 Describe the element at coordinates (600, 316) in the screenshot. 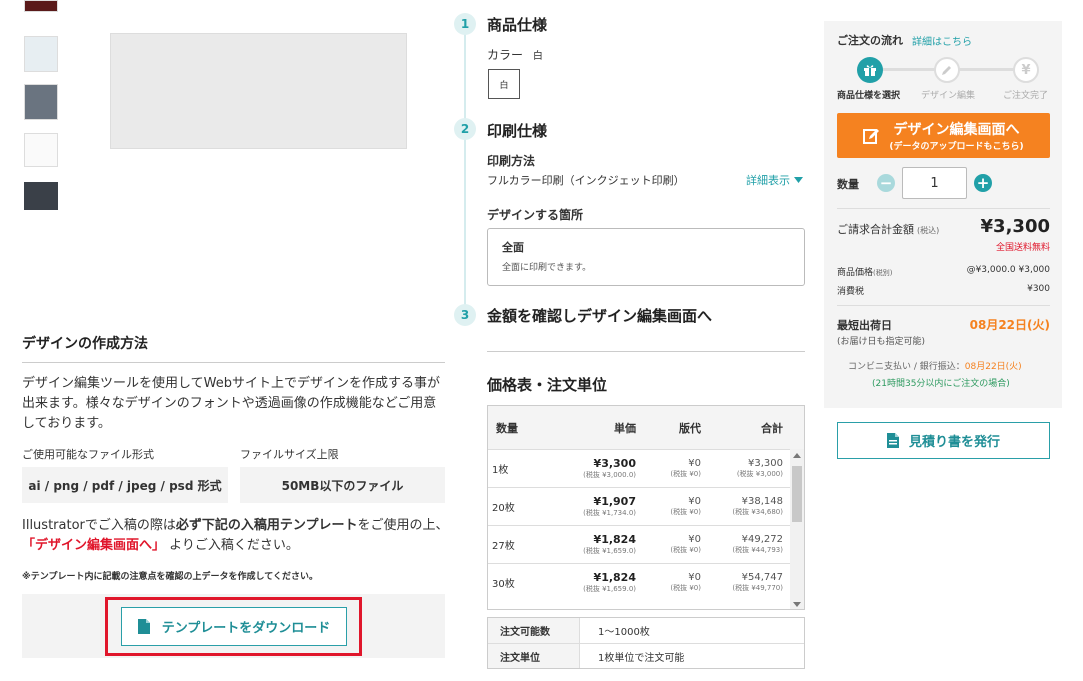

I see `step-title: 金額を確認しデザイン編集画面へ` at that location.